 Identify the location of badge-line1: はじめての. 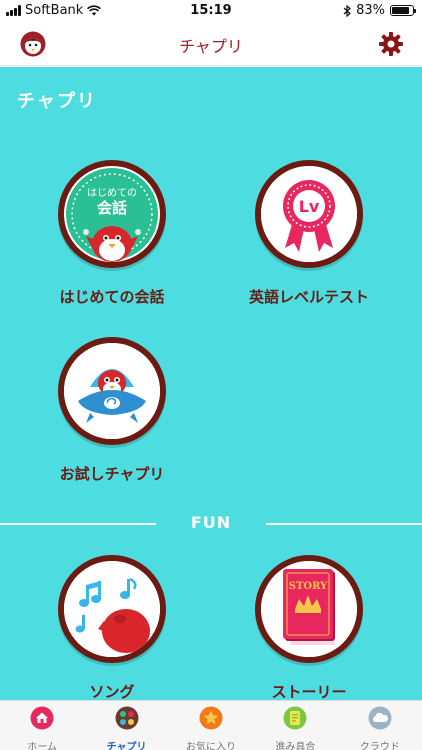
(112, 193).